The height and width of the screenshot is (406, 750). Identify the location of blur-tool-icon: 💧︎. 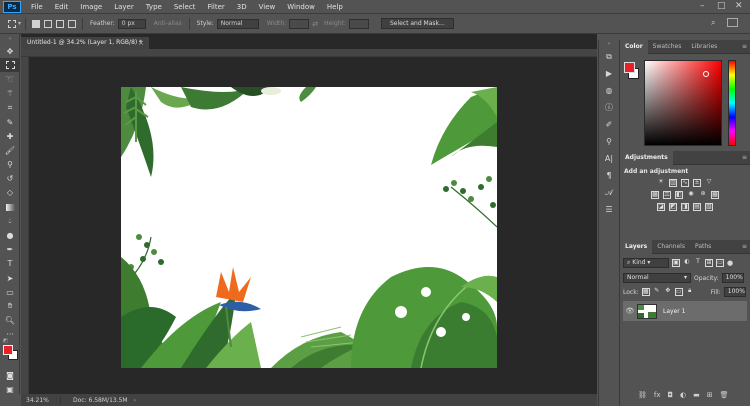
(10, 221).